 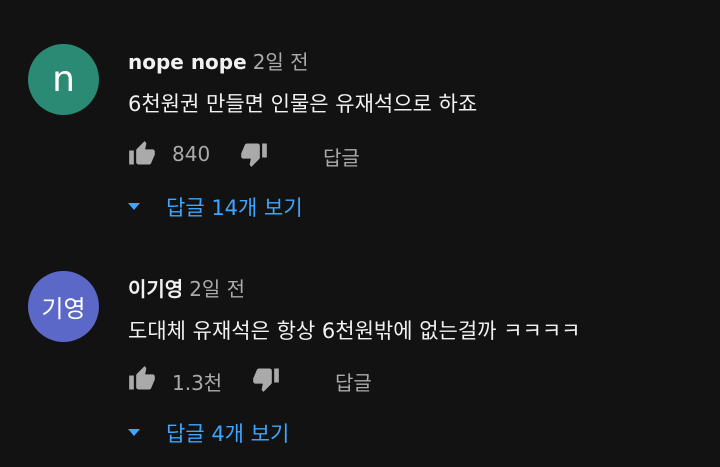 I want to click on comment-author: nope nope, so click(x=187, y=62).